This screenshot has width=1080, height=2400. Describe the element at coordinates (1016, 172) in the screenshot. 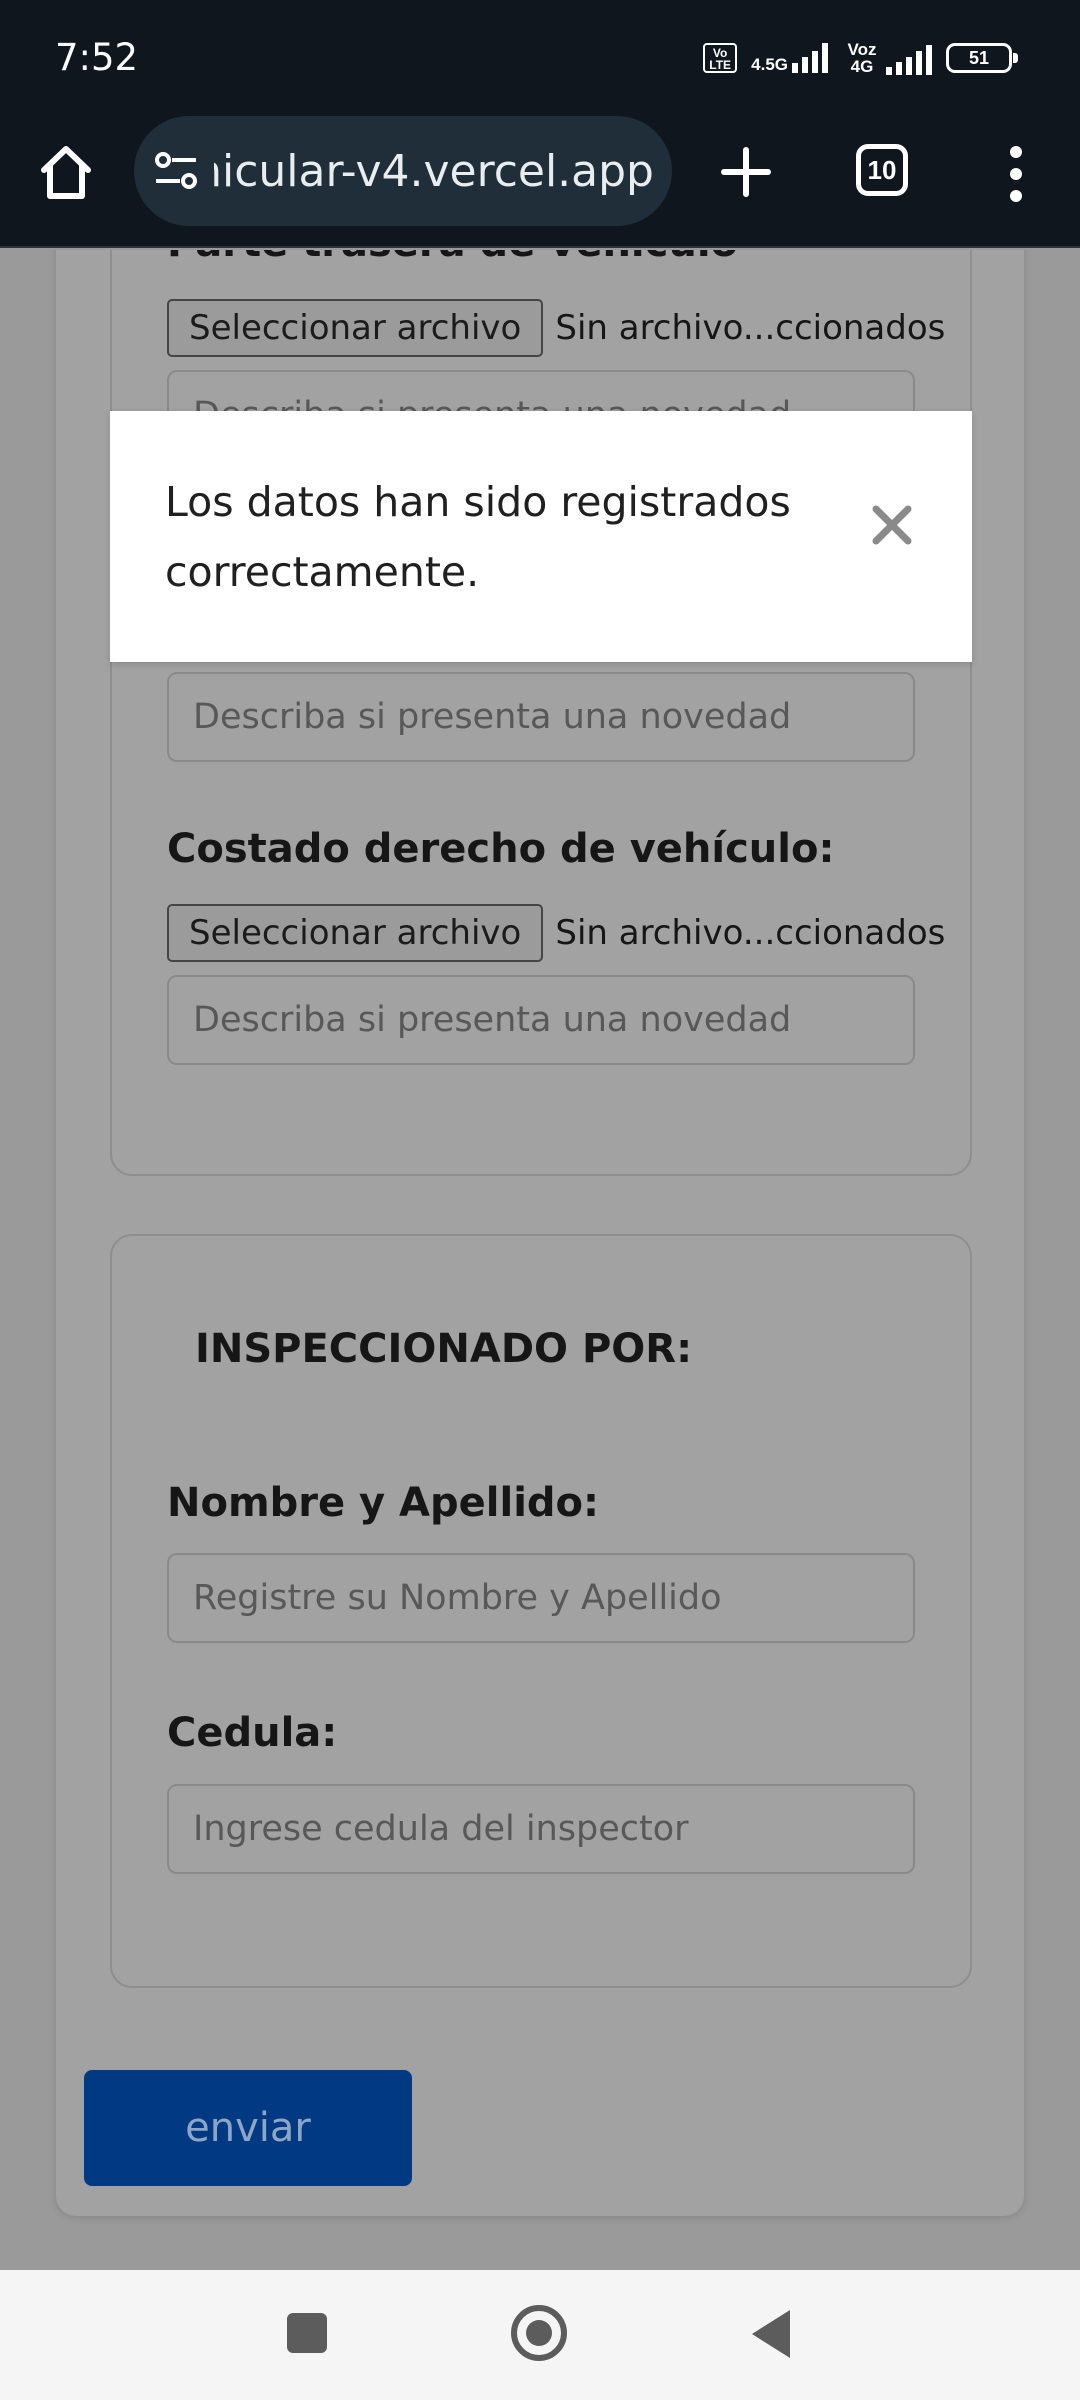

I see `more-icon` at that location.